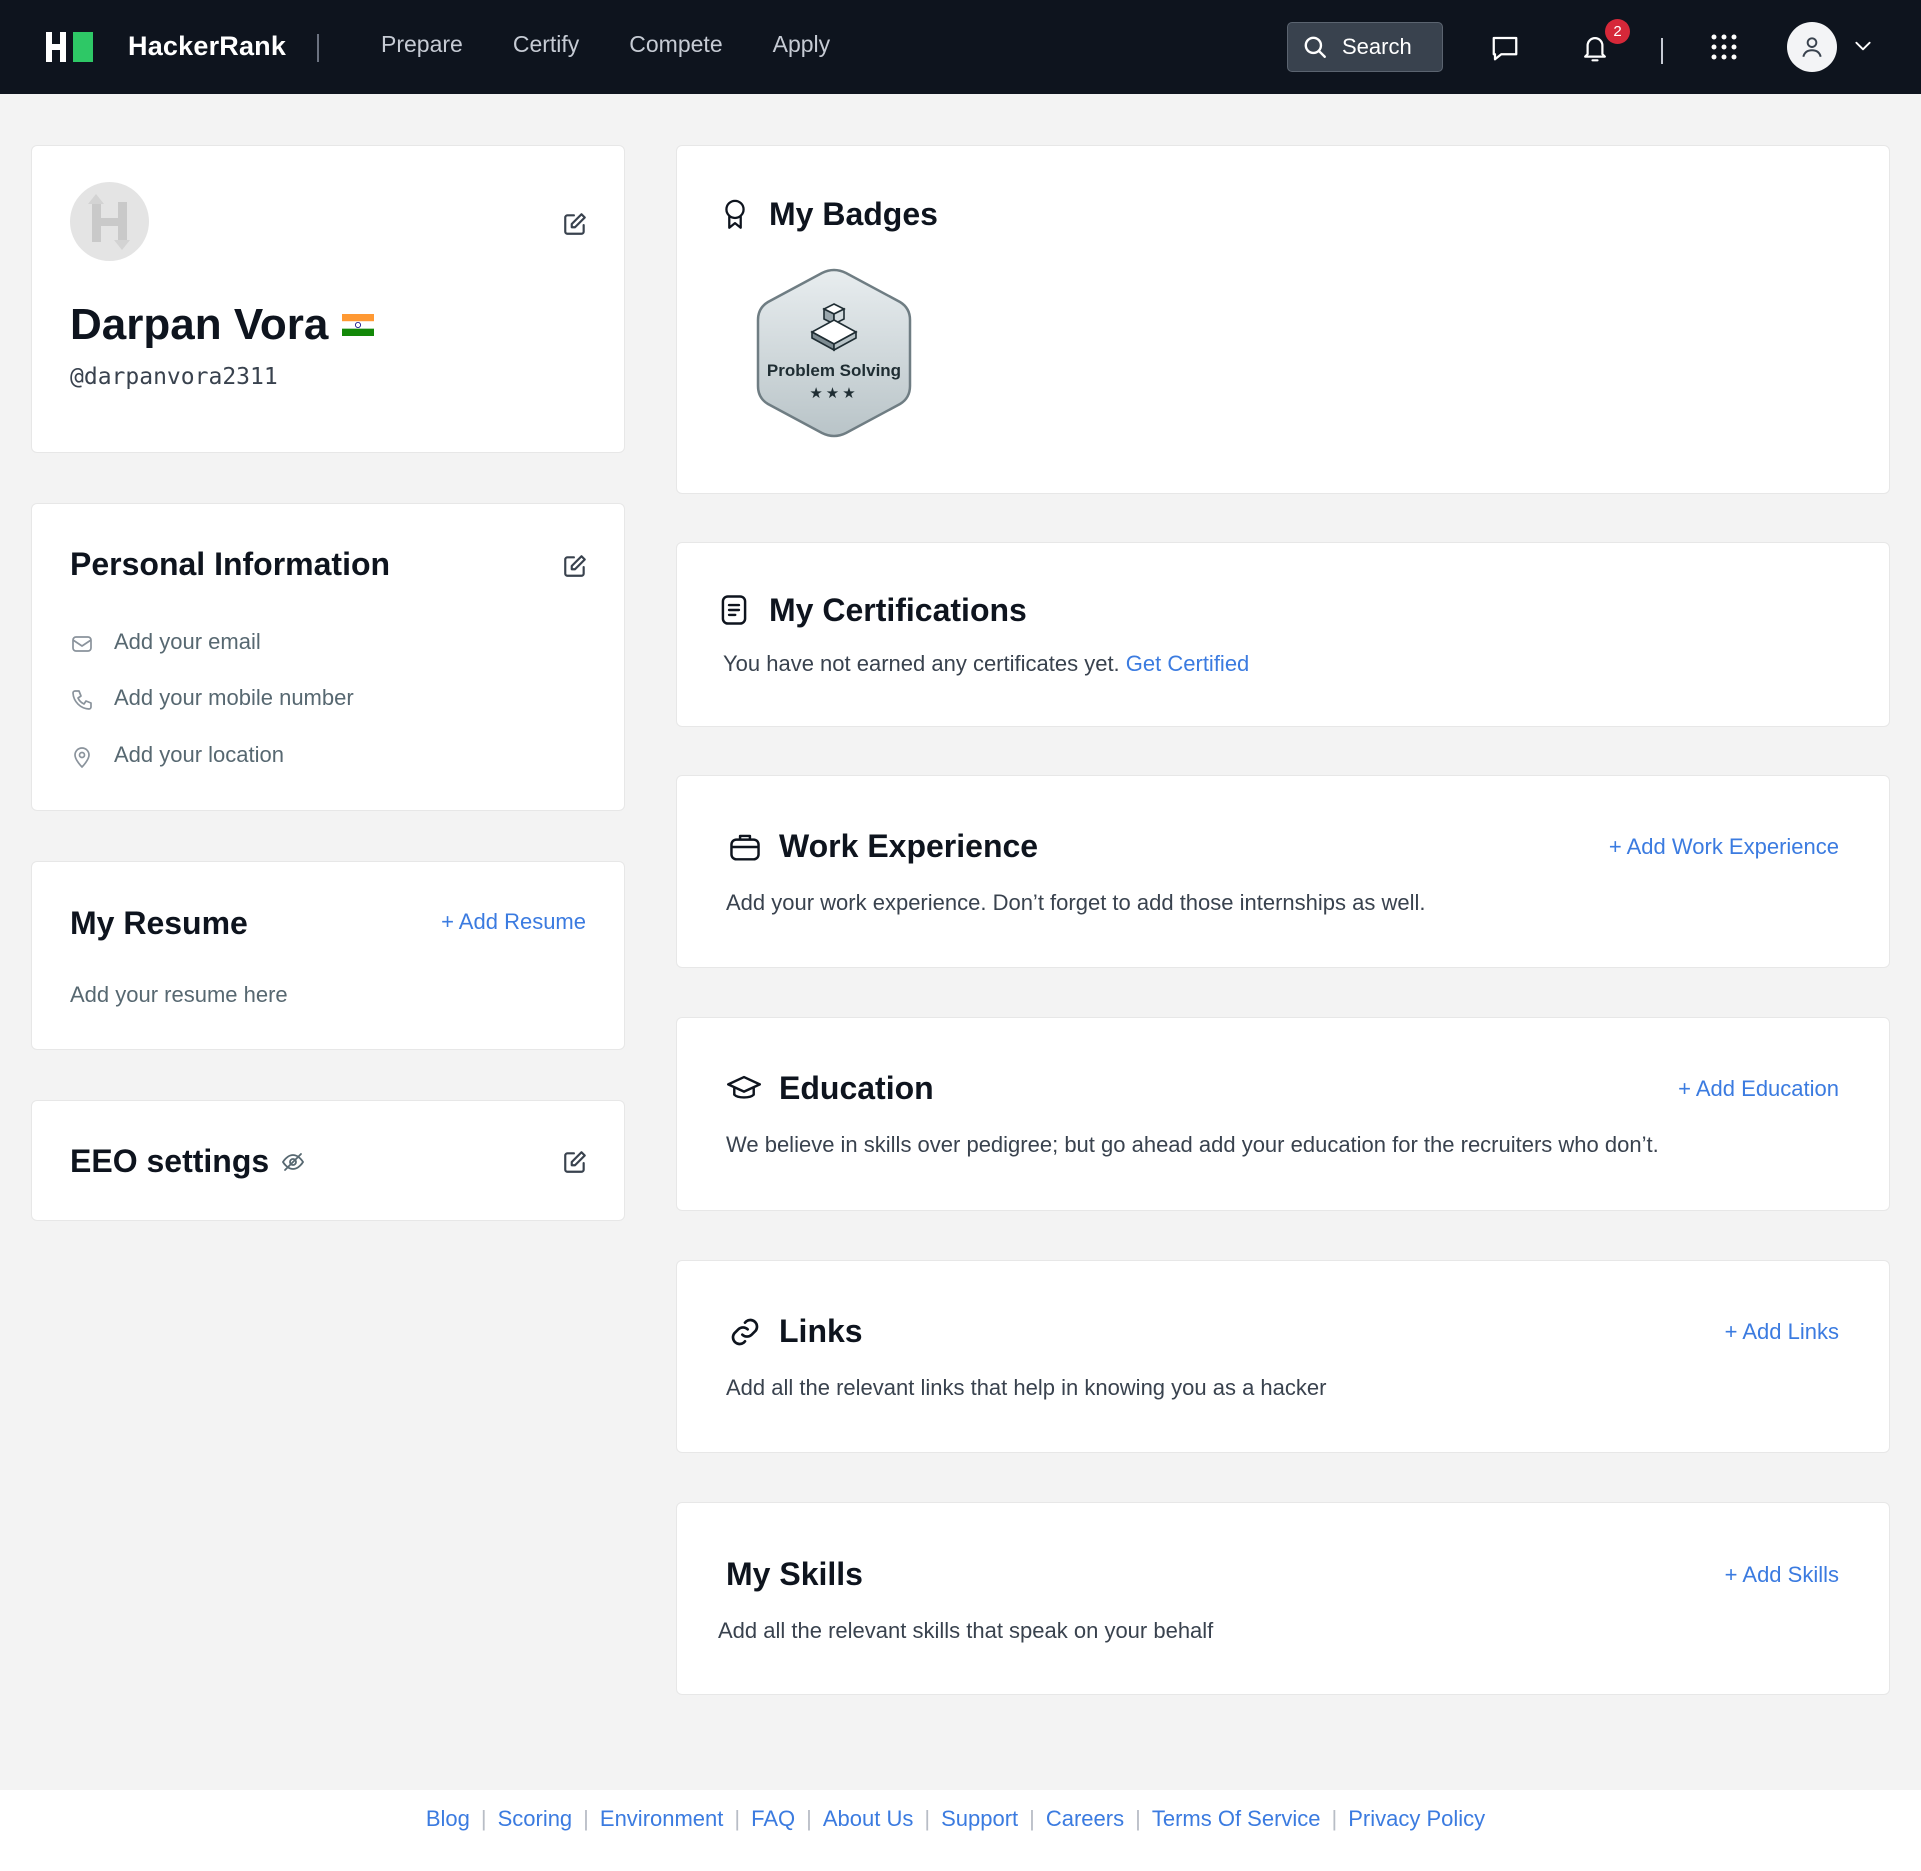 The width and height of the screenshot is (1921, 1871). Describe the element at coordinates (1416, 1819) in the screenshot. I see `footer-link-privacy: Privacy Policy` at that location.